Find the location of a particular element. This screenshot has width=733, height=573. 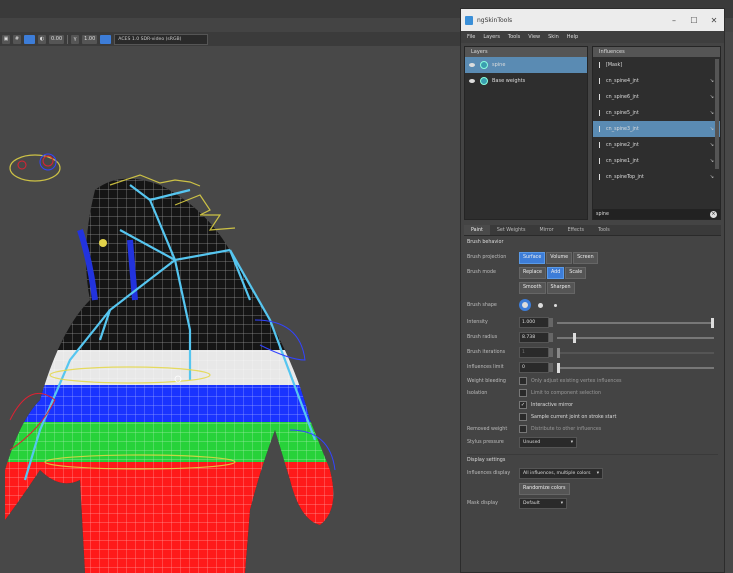

influences-display-dropdown: All influences, multiple colors ▾ is located at coordinates (561, 473).